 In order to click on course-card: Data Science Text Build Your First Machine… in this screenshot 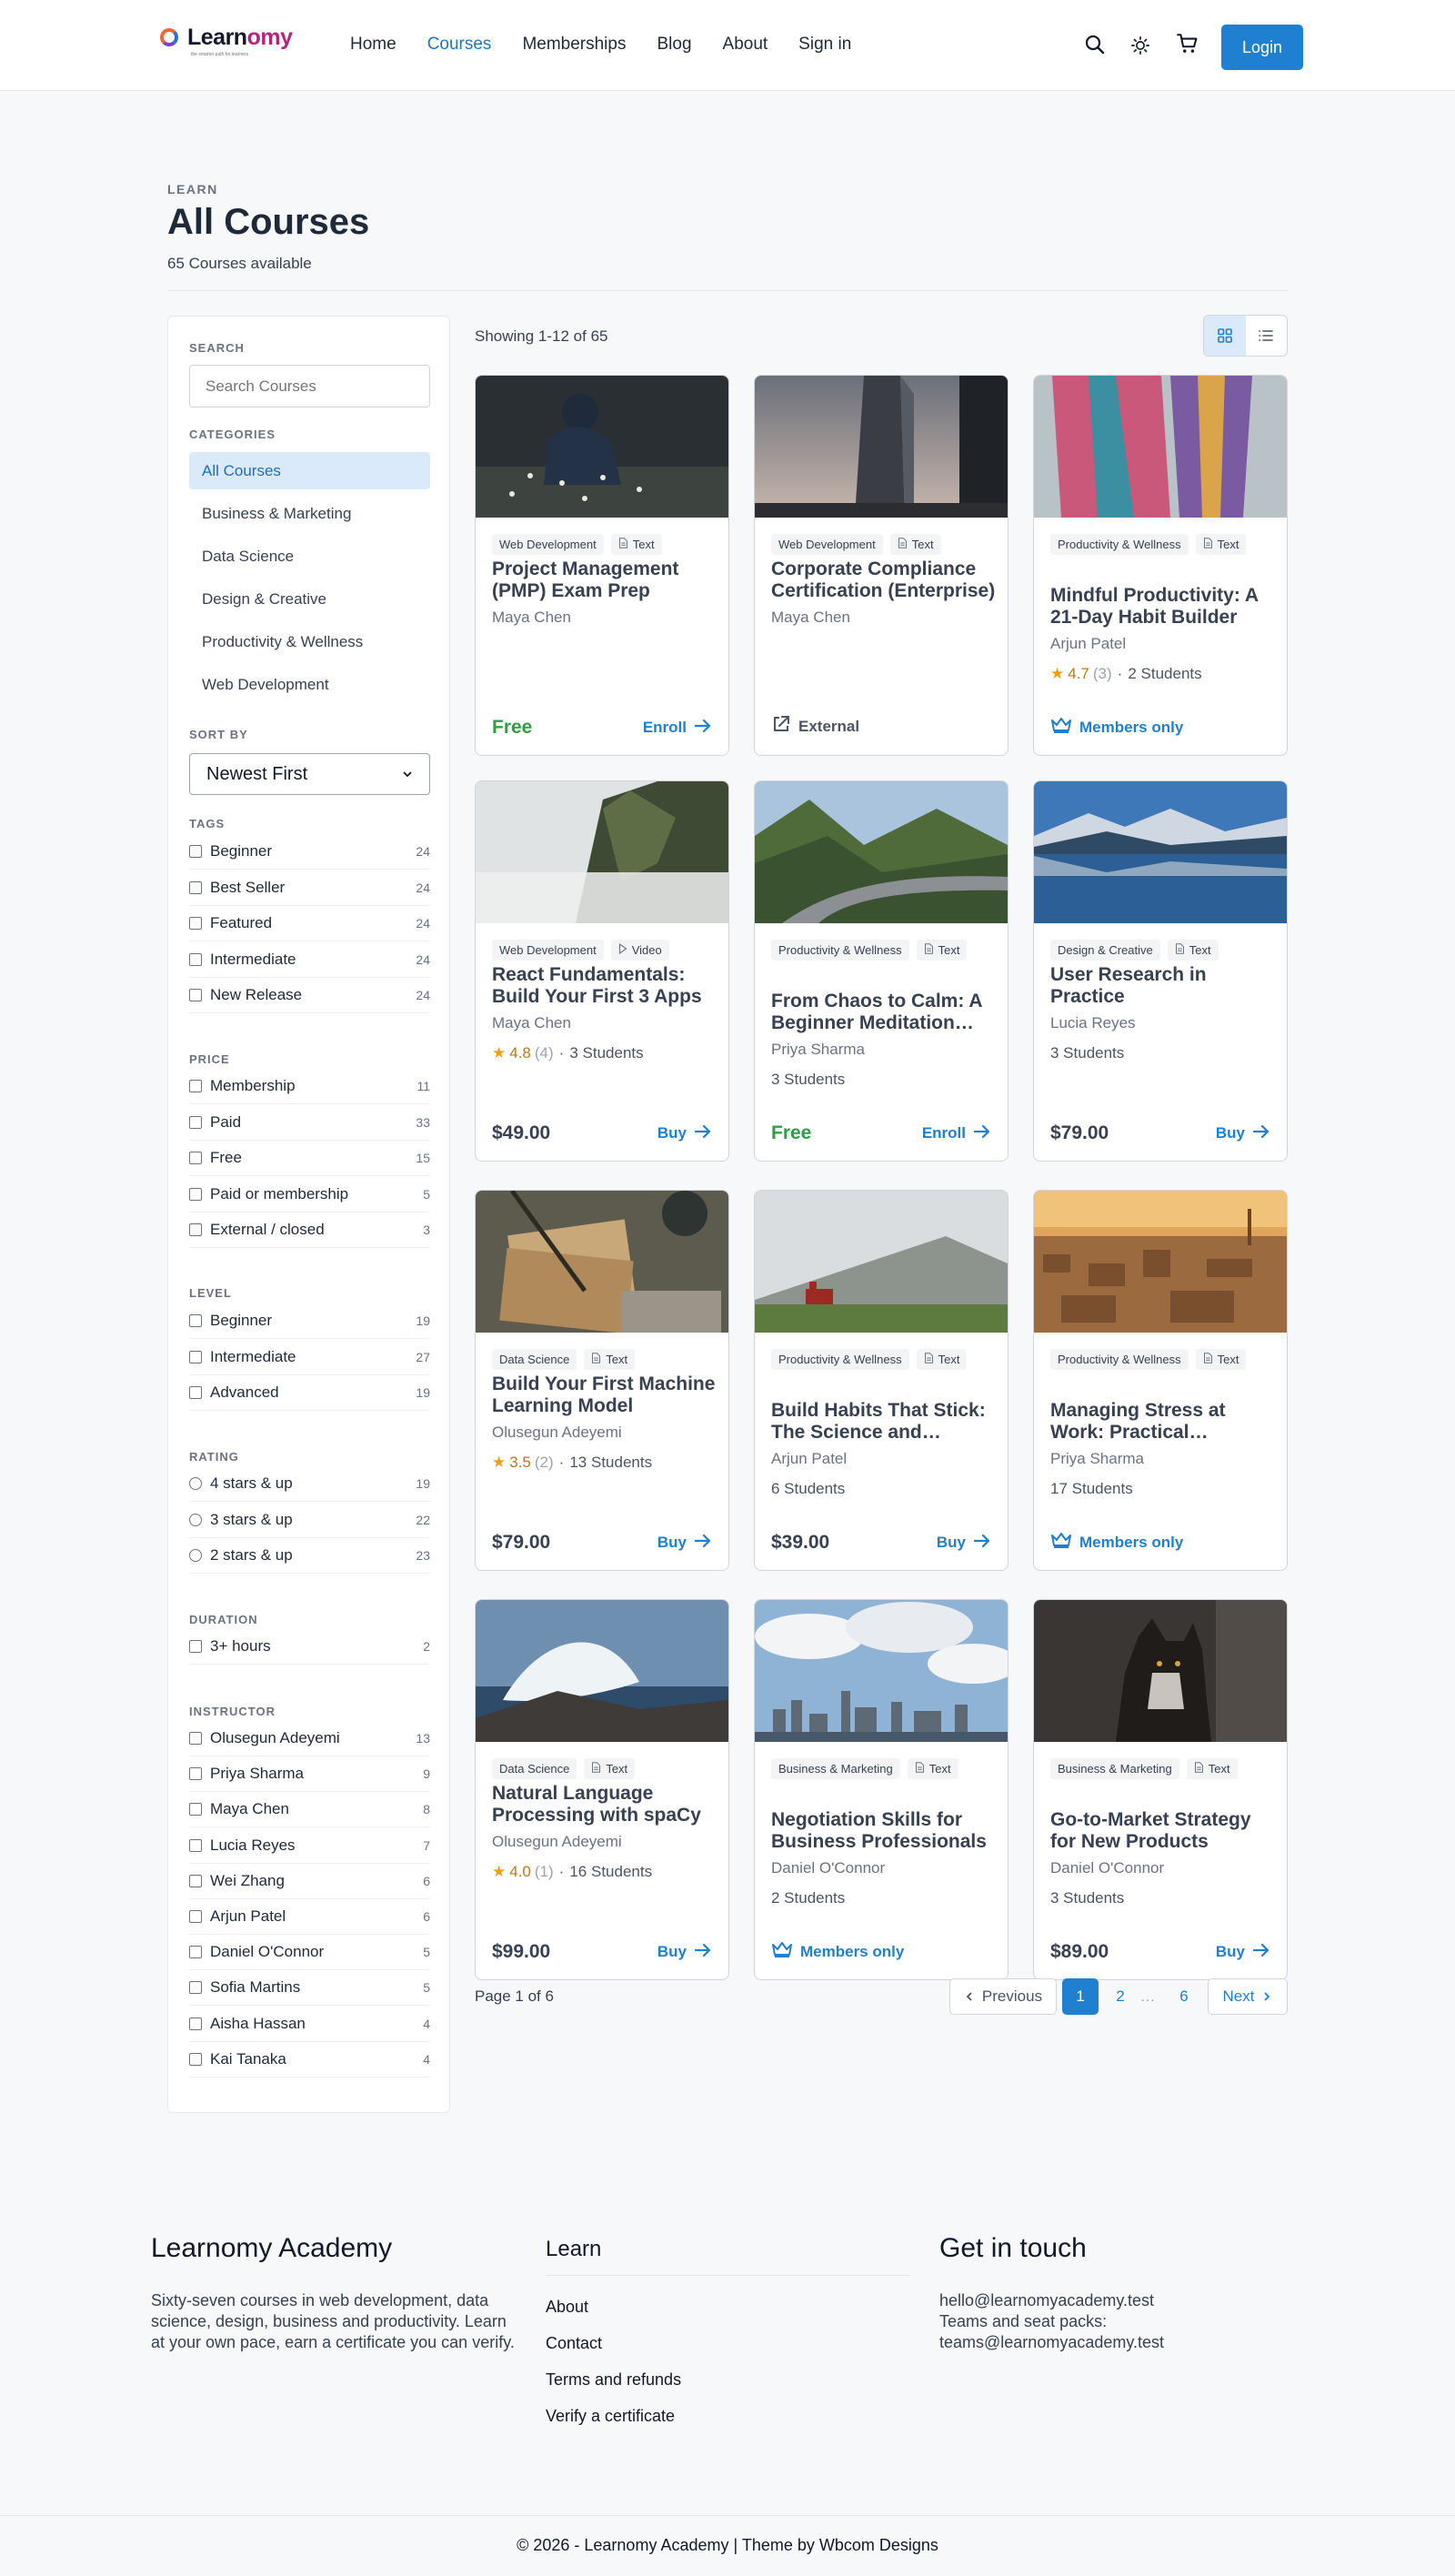, I will do `click(602, 1380)`.